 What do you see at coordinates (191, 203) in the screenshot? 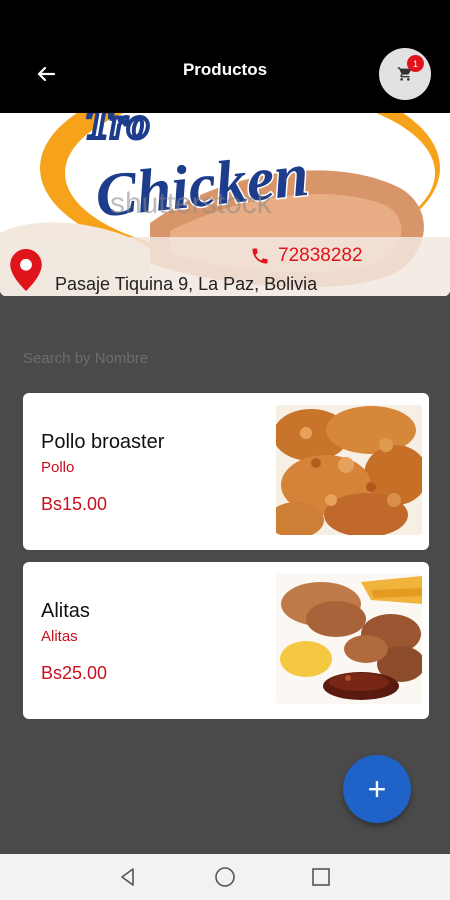
I see `watermark: shutterstock` at bounding box center [191, 203].